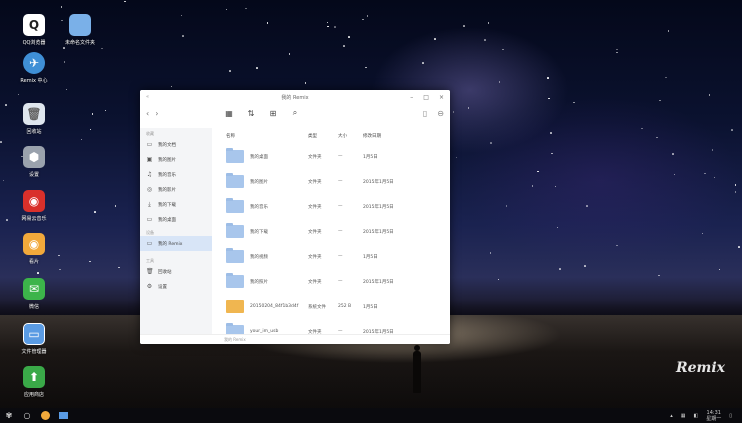  What do you see at coordinates (176, 159) in the screenshot?
I see `sidebar-item-pictures: ▣ 我的图片` at bounding box center [176, 159].